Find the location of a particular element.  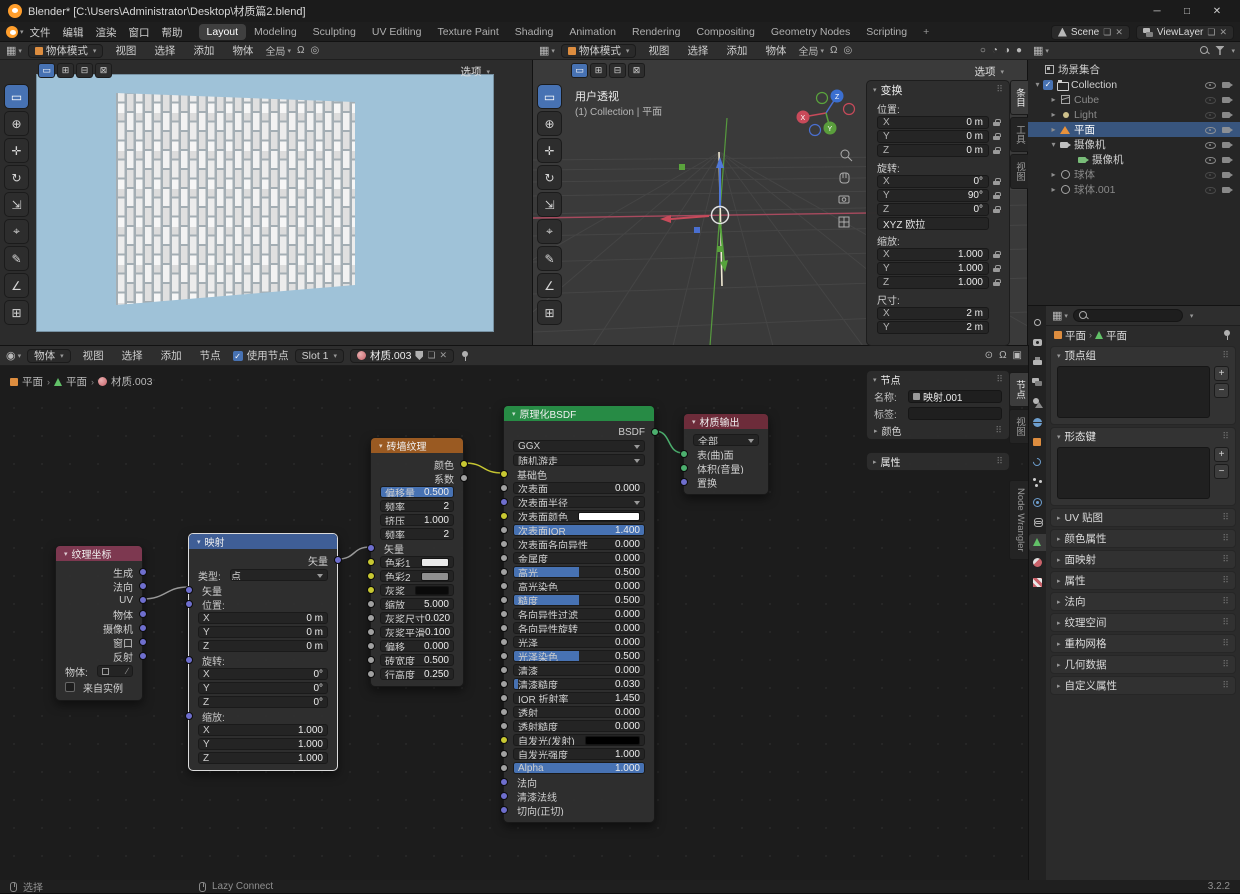

delete-viewlayer-icon: ✕ is located at coordinates (1223, 32).